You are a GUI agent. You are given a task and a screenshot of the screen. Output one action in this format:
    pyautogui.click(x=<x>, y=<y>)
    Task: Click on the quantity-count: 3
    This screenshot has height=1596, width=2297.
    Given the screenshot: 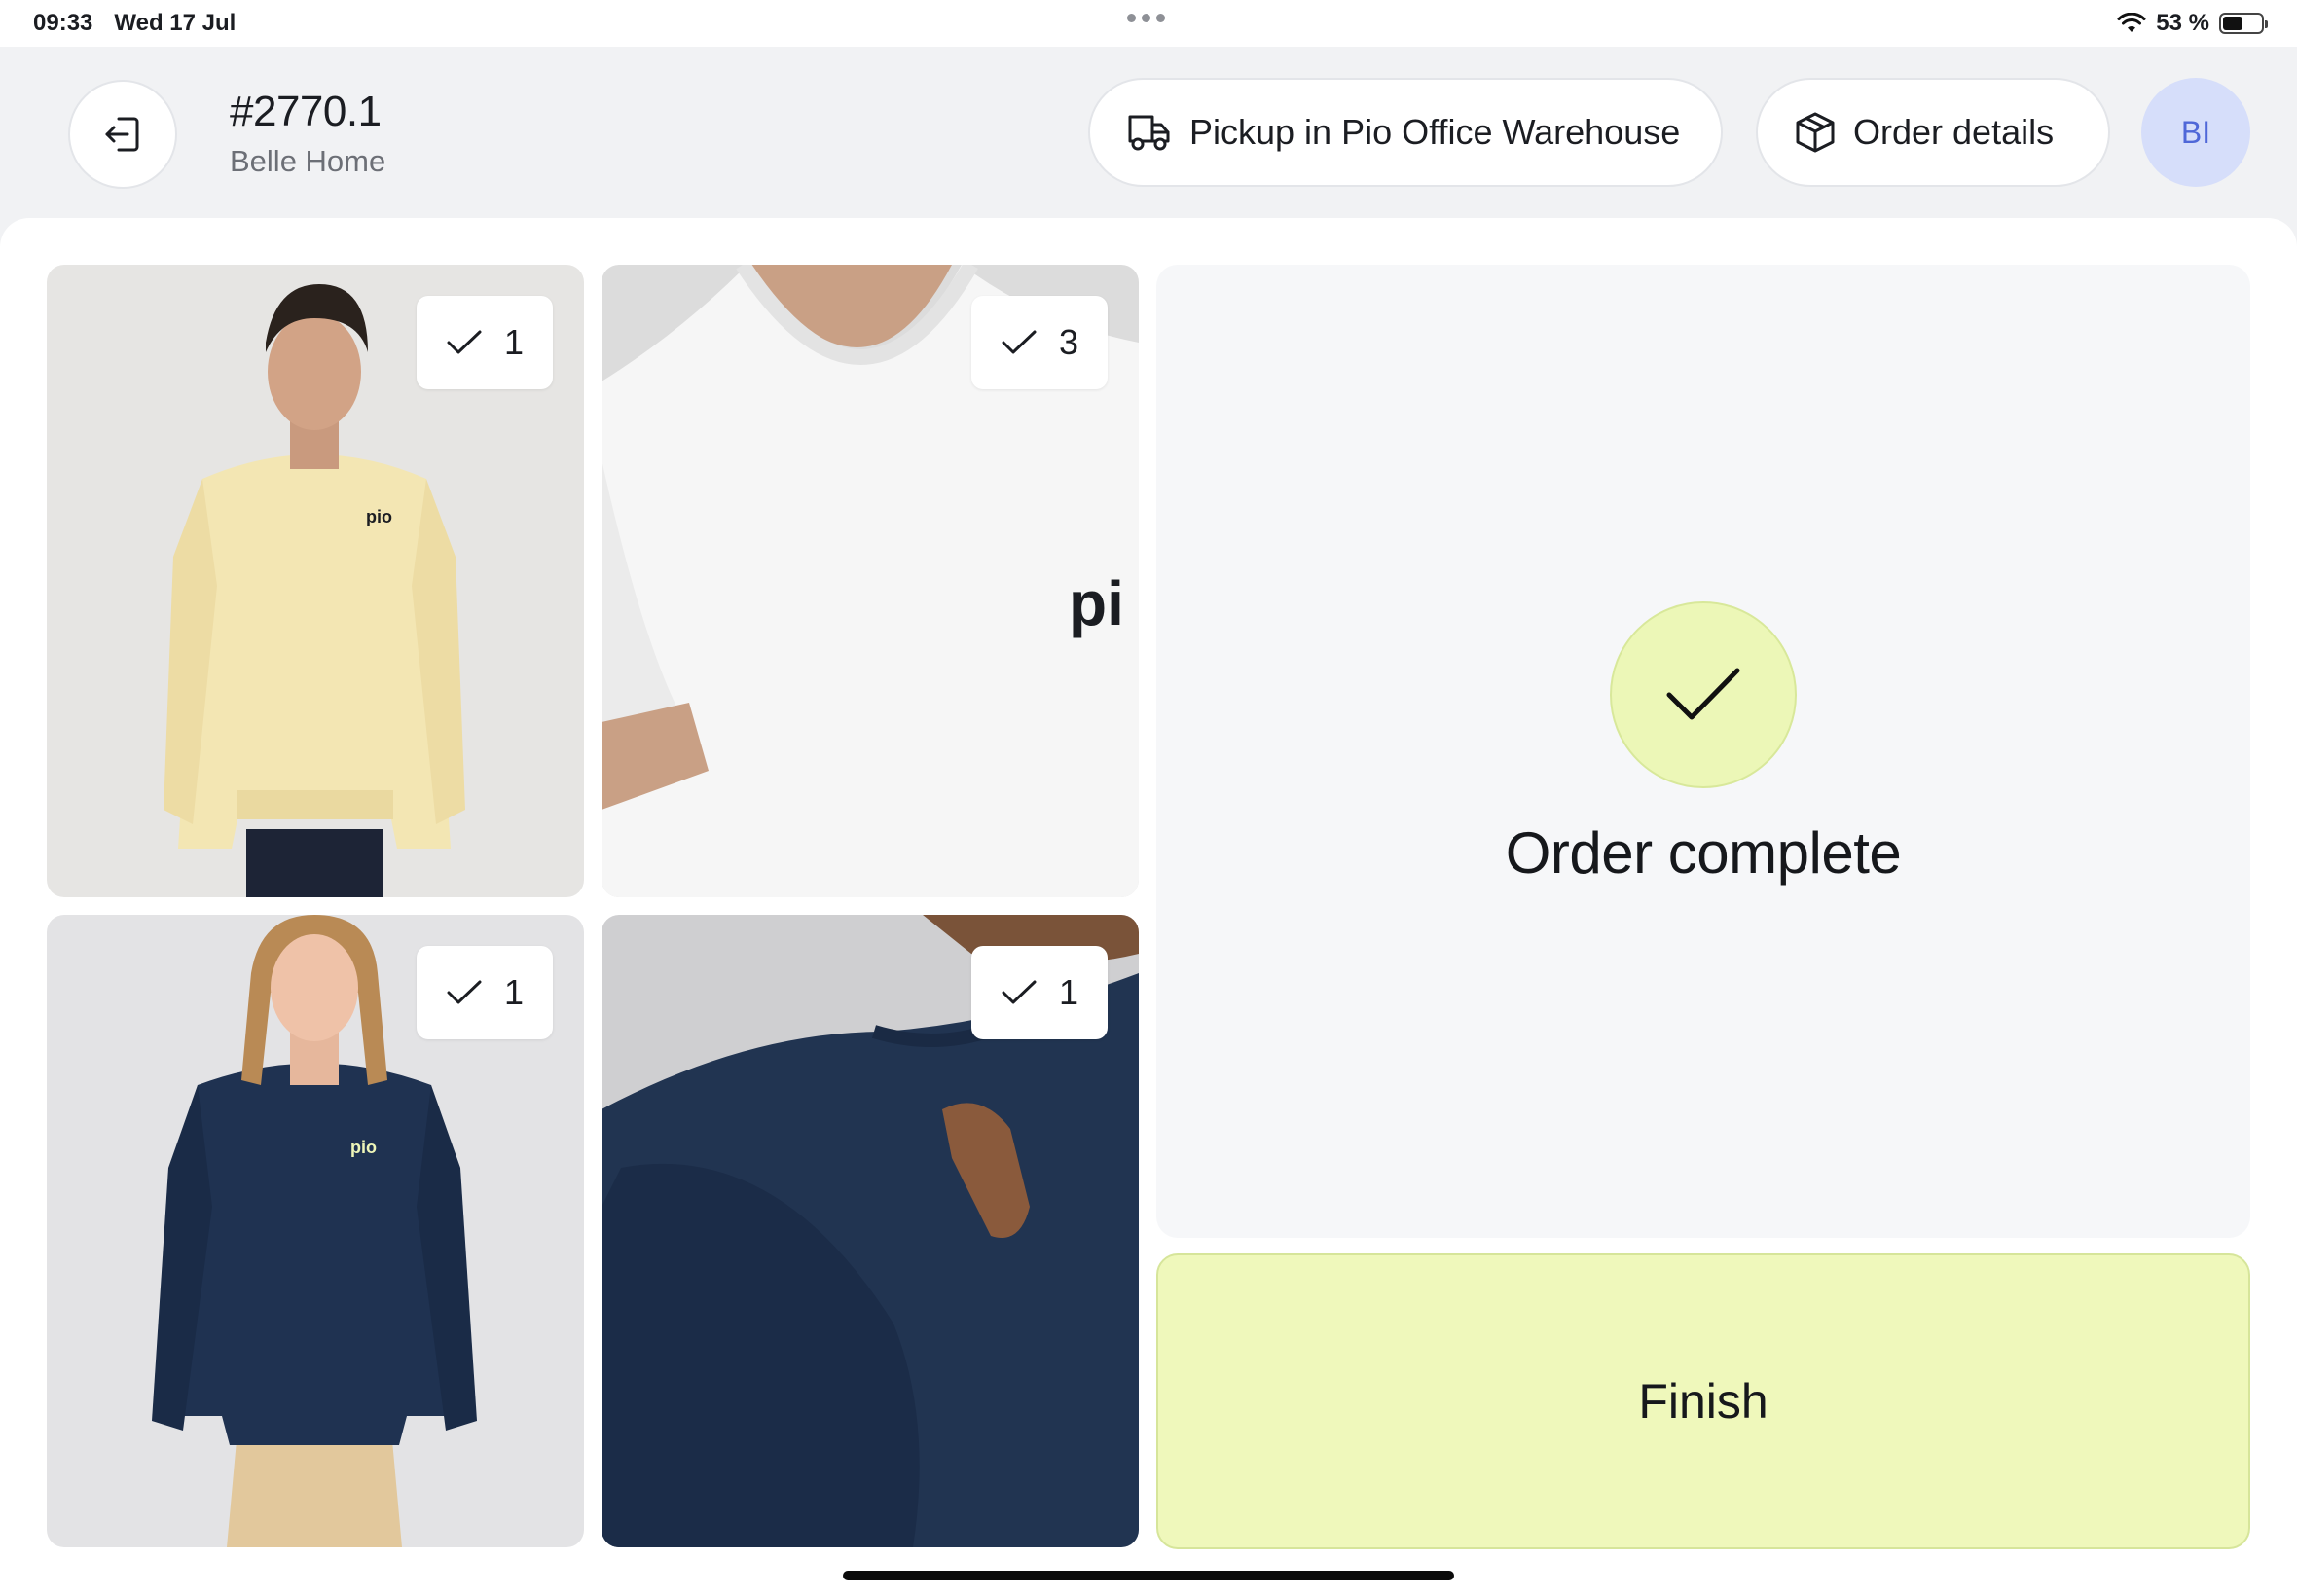 What is the action you would take?
    pyautogui.click(x=1068, y=342)
    